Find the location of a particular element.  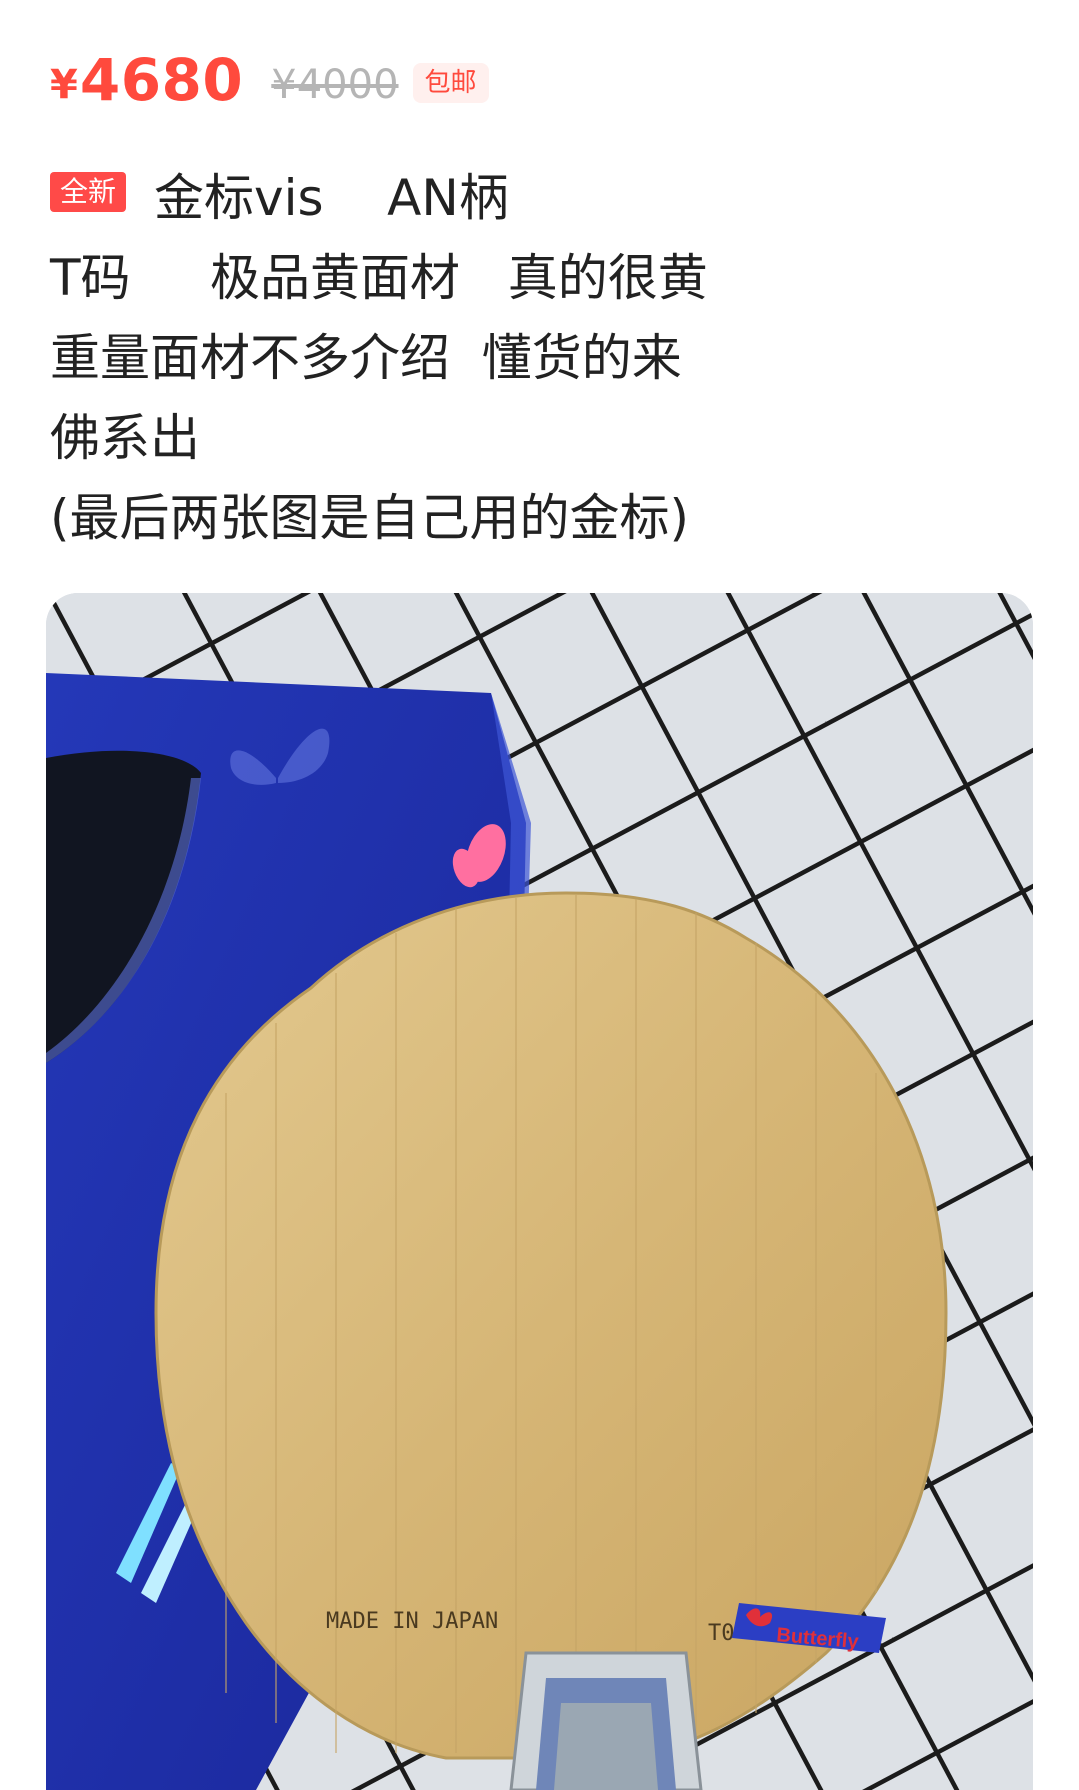

condition-badge: 全新 is located at coordinates (88, 192).